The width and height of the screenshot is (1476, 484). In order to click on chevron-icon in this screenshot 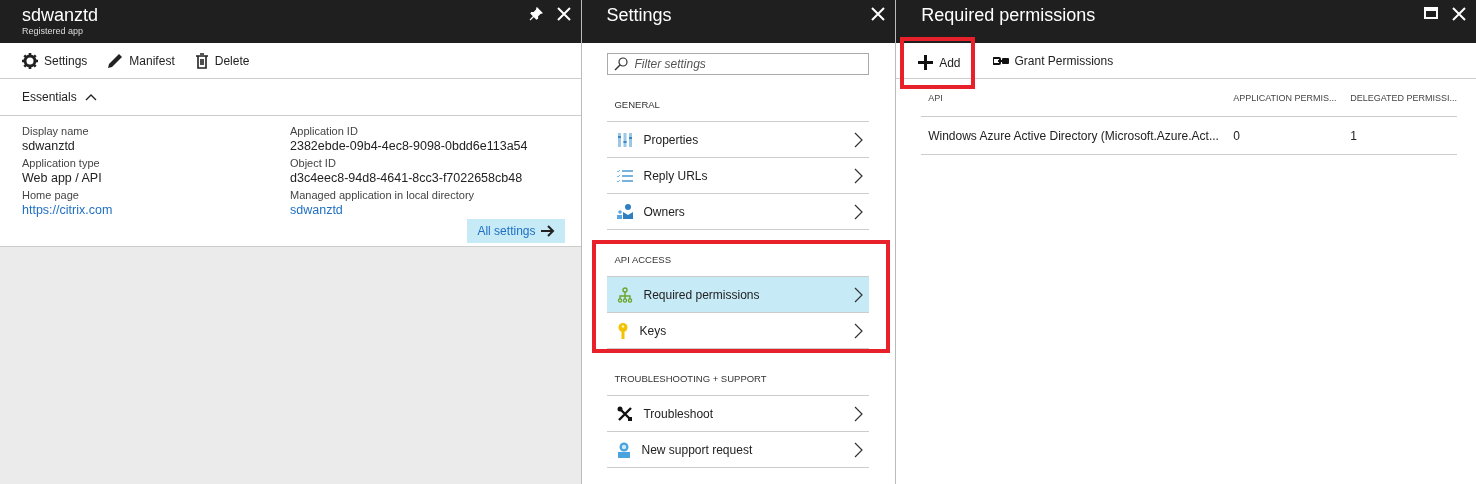, I will do `click(90, 97)`.